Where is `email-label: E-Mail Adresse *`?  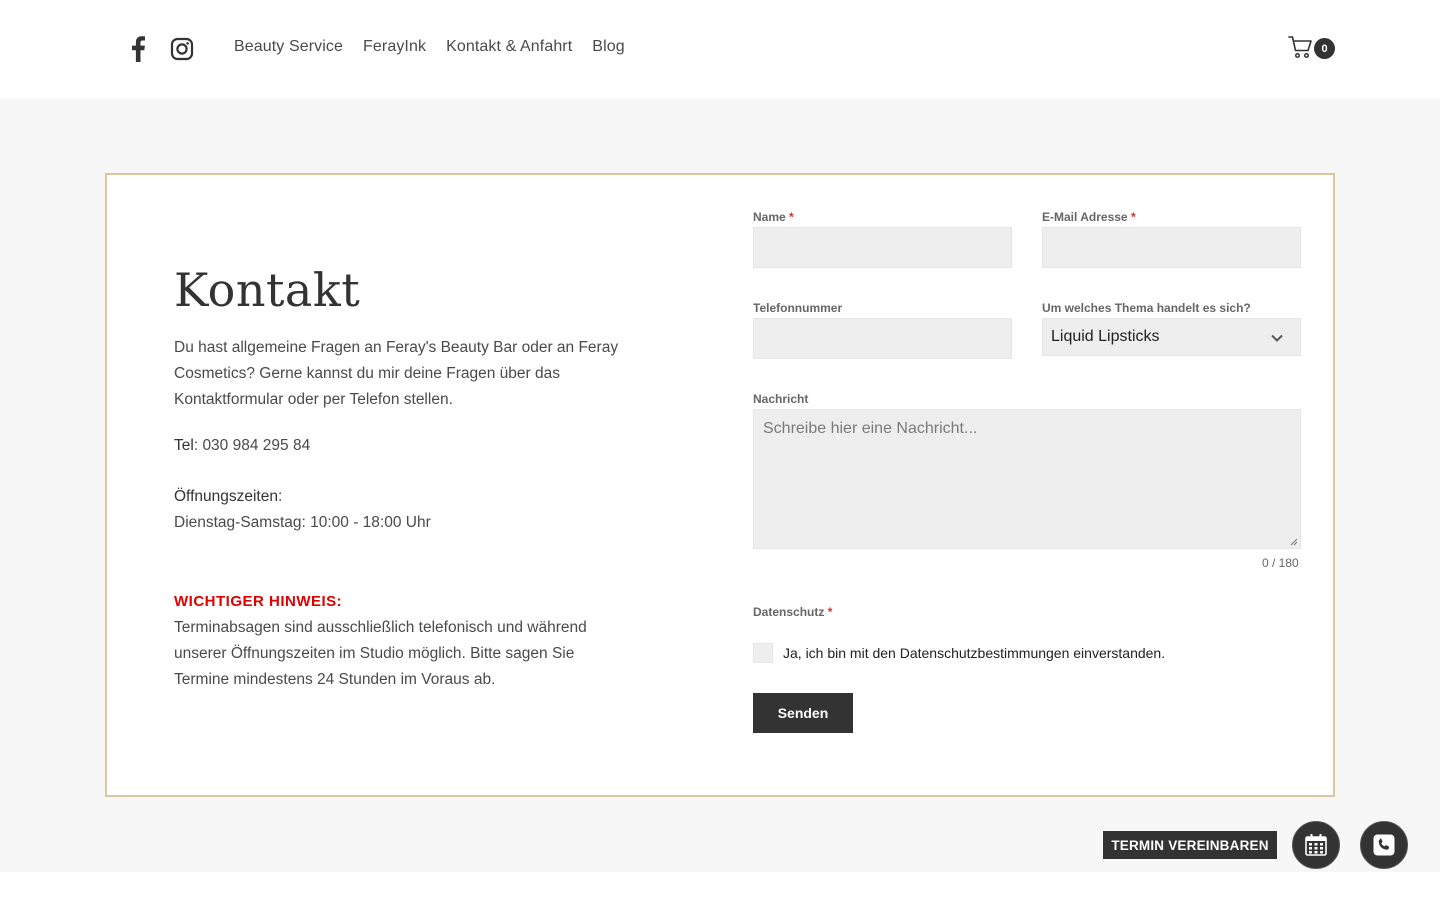 email-label: E-Mail Adresse * is located at coordinates (1089, 217).